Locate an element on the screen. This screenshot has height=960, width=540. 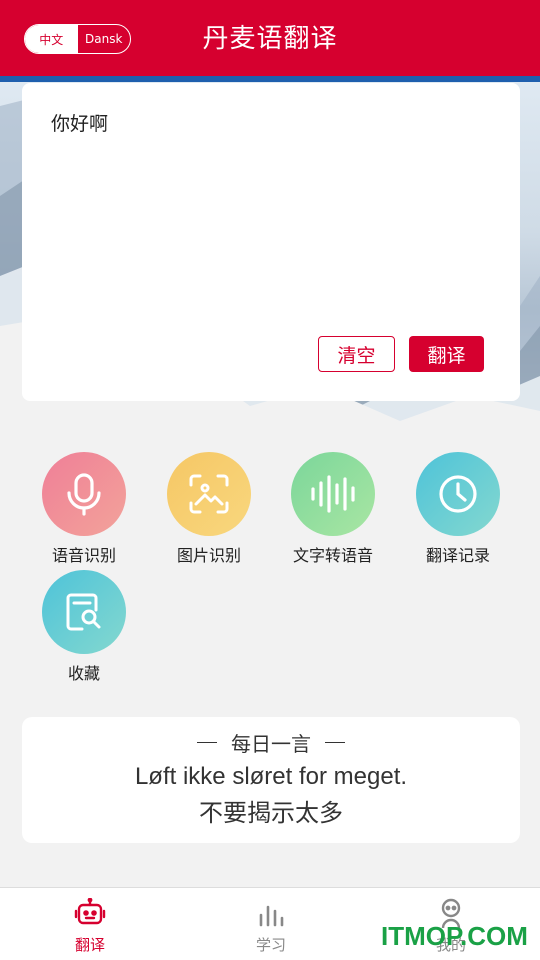
sound-wave-icon is located at coordinates (333, 494).